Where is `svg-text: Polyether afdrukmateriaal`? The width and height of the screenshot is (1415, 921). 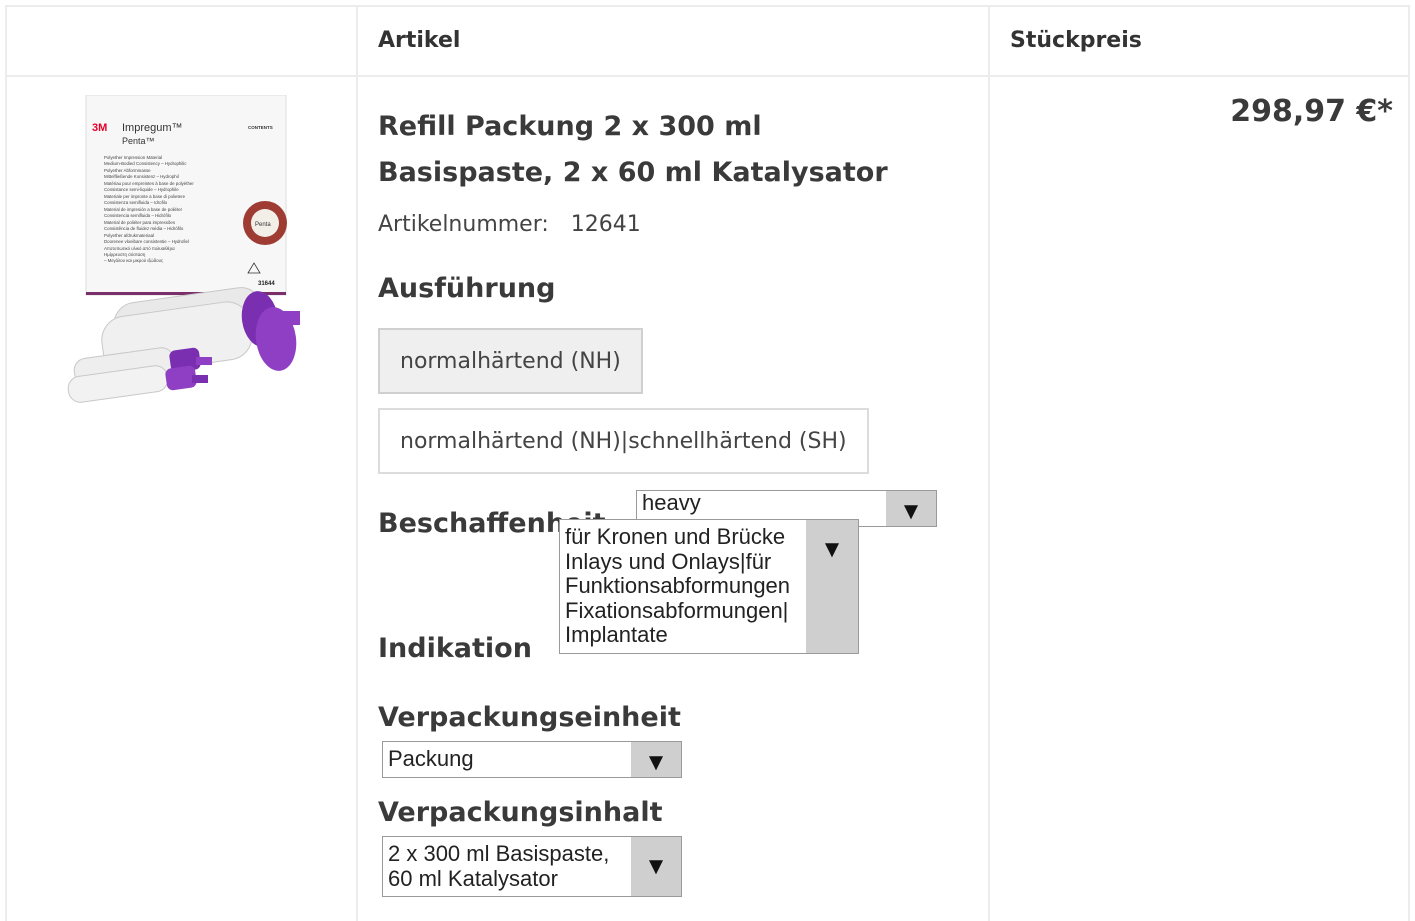
svg-text: Polyether afdrukmateriaal is located at coordinates (129, 235).